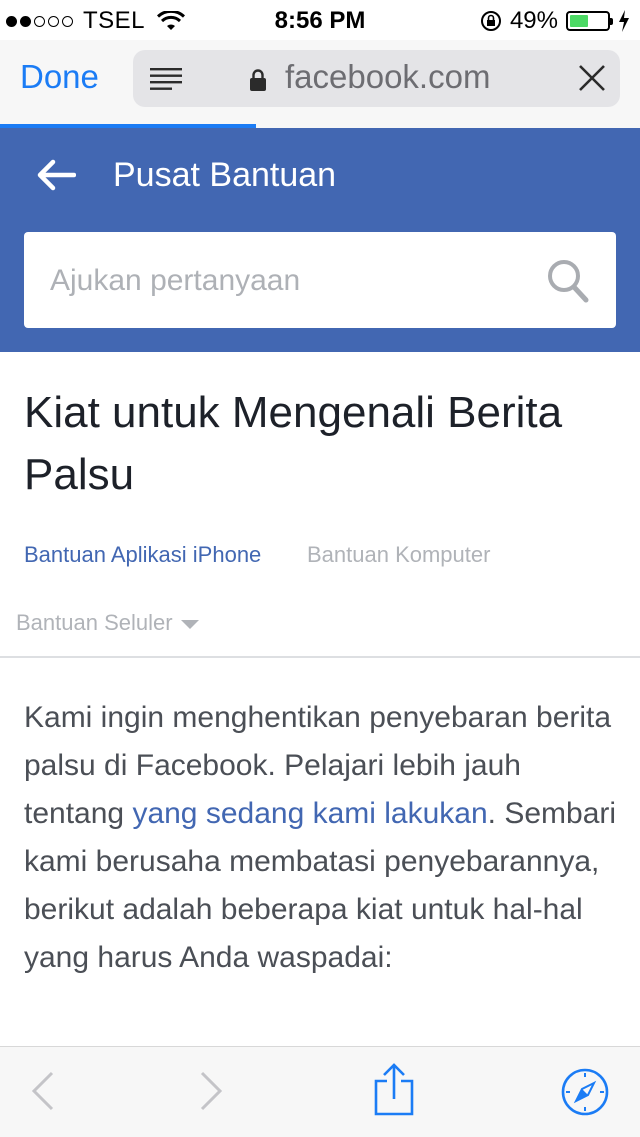 Image resolution: width=640 pixels, height=1137 pixels. I want to click on browser-bar: Done facebook.com, so click(320, 84).